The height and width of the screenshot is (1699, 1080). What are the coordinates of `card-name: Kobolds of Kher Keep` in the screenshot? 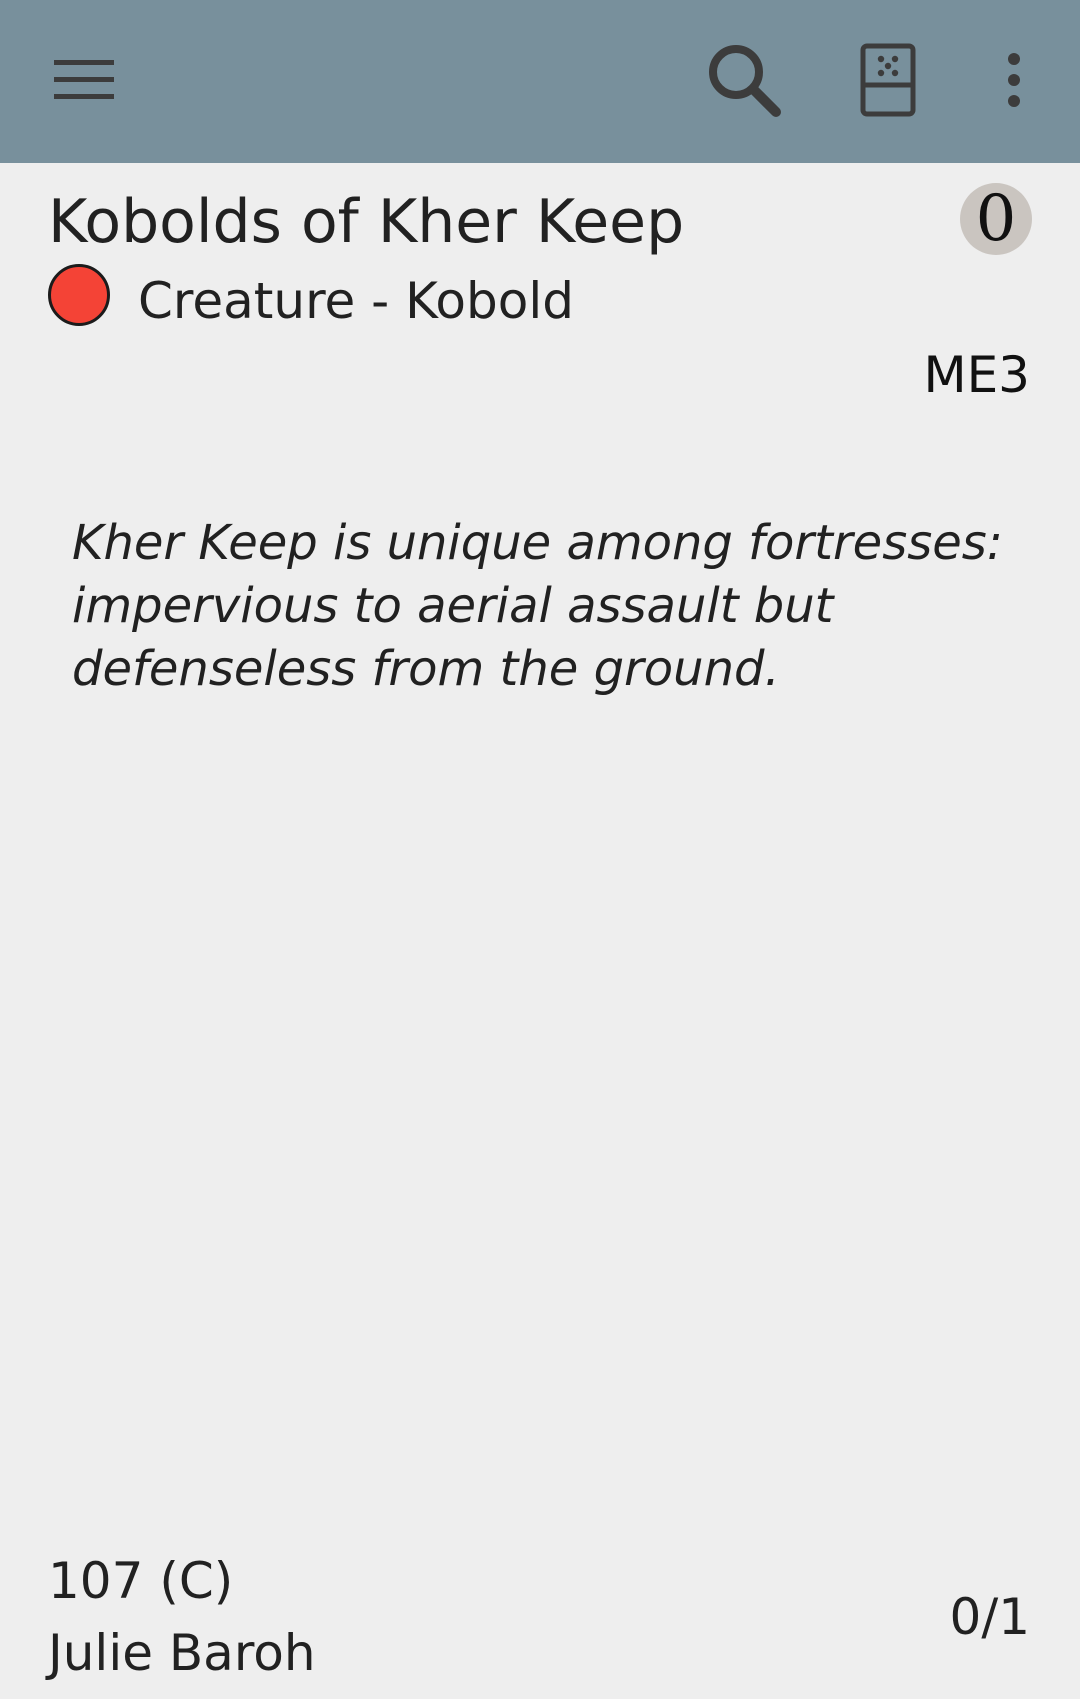 It's located at (366, 222).